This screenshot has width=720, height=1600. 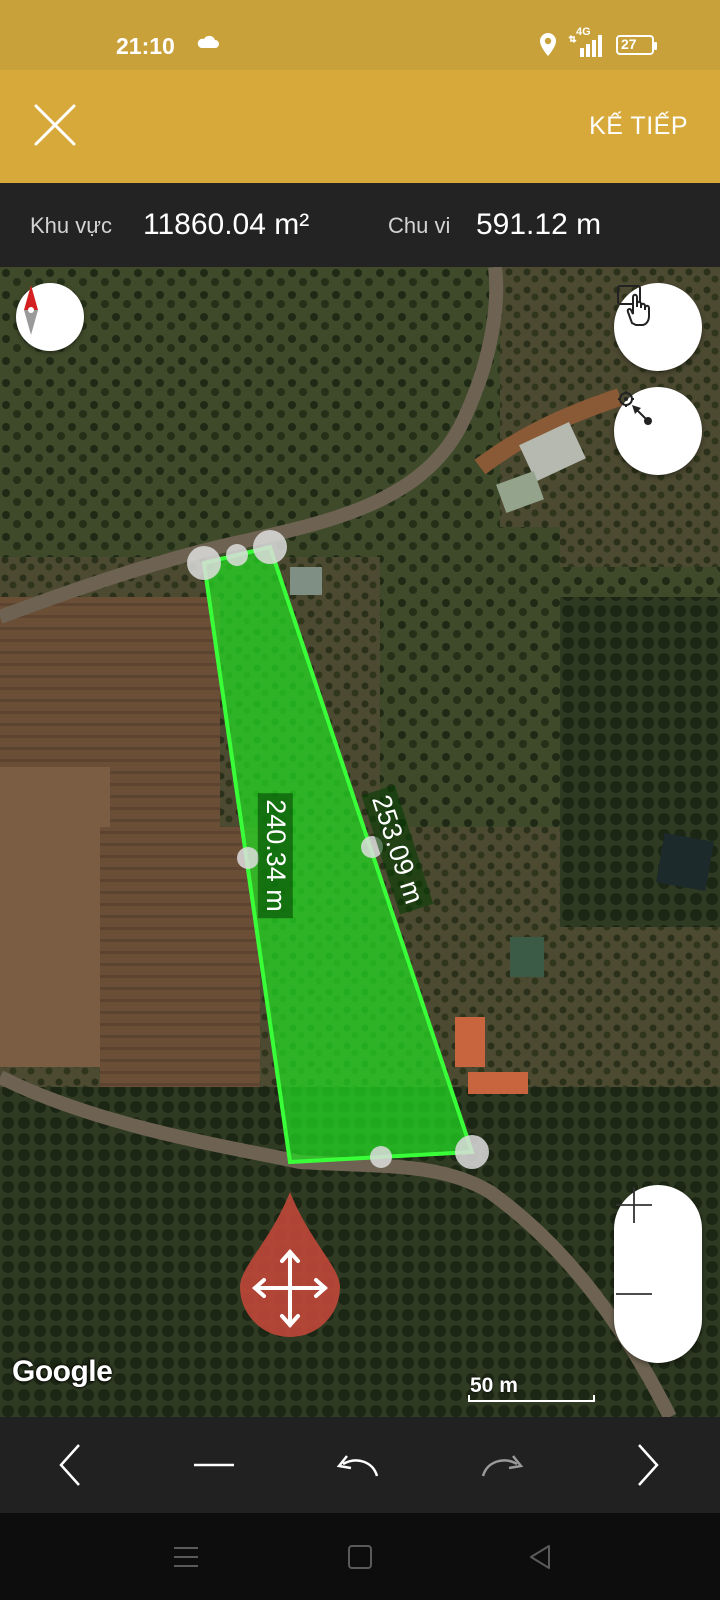 I want to click on location-icon, so click(x=548, y=44).